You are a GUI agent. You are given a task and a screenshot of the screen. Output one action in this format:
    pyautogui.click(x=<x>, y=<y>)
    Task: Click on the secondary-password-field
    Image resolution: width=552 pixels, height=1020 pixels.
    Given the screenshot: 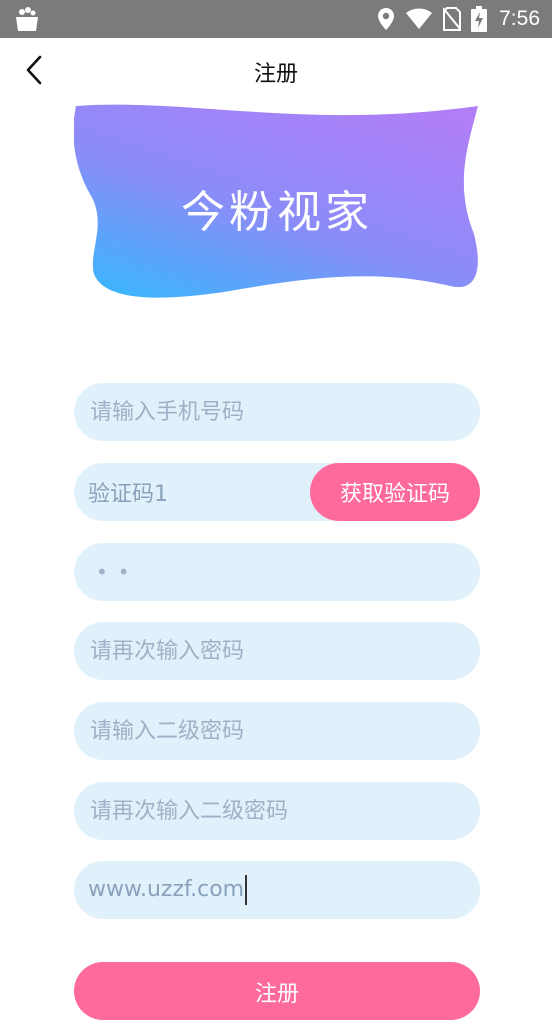 What is the action you would take?
    pyautogui.click(x=277, y=731)
    